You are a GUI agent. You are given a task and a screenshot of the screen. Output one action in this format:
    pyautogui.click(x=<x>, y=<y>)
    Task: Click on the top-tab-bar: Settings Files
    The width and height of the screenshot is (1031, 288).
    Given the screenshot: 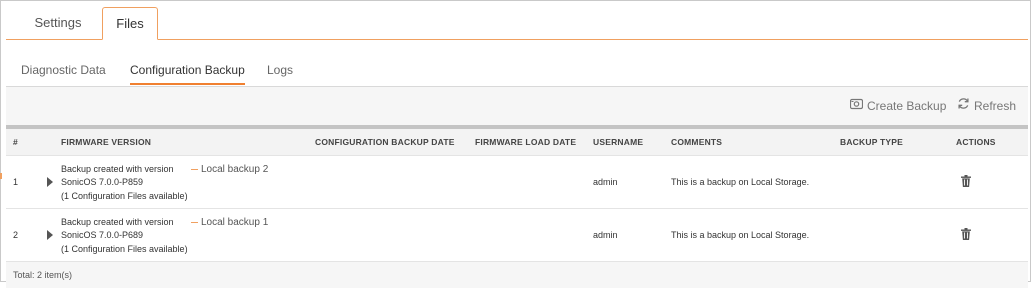 What is the action you would take?
    pyautogui.click(x=517, y=23)
    